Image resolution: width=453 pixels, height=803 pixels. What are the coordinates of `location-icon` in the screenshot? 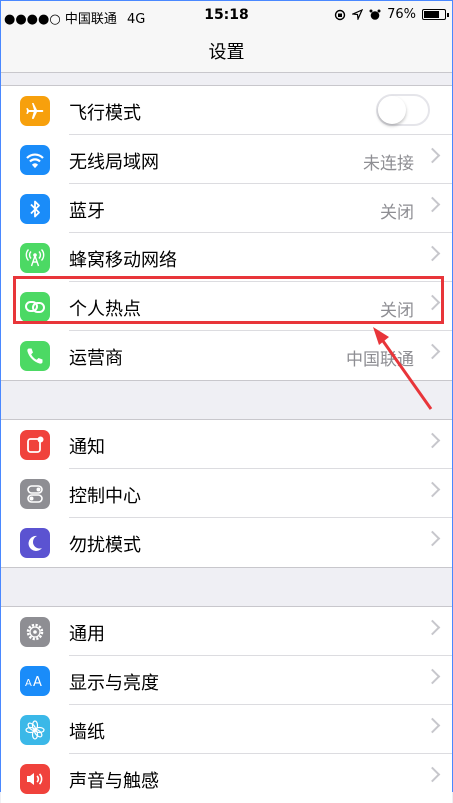 It's located at (358, 14).